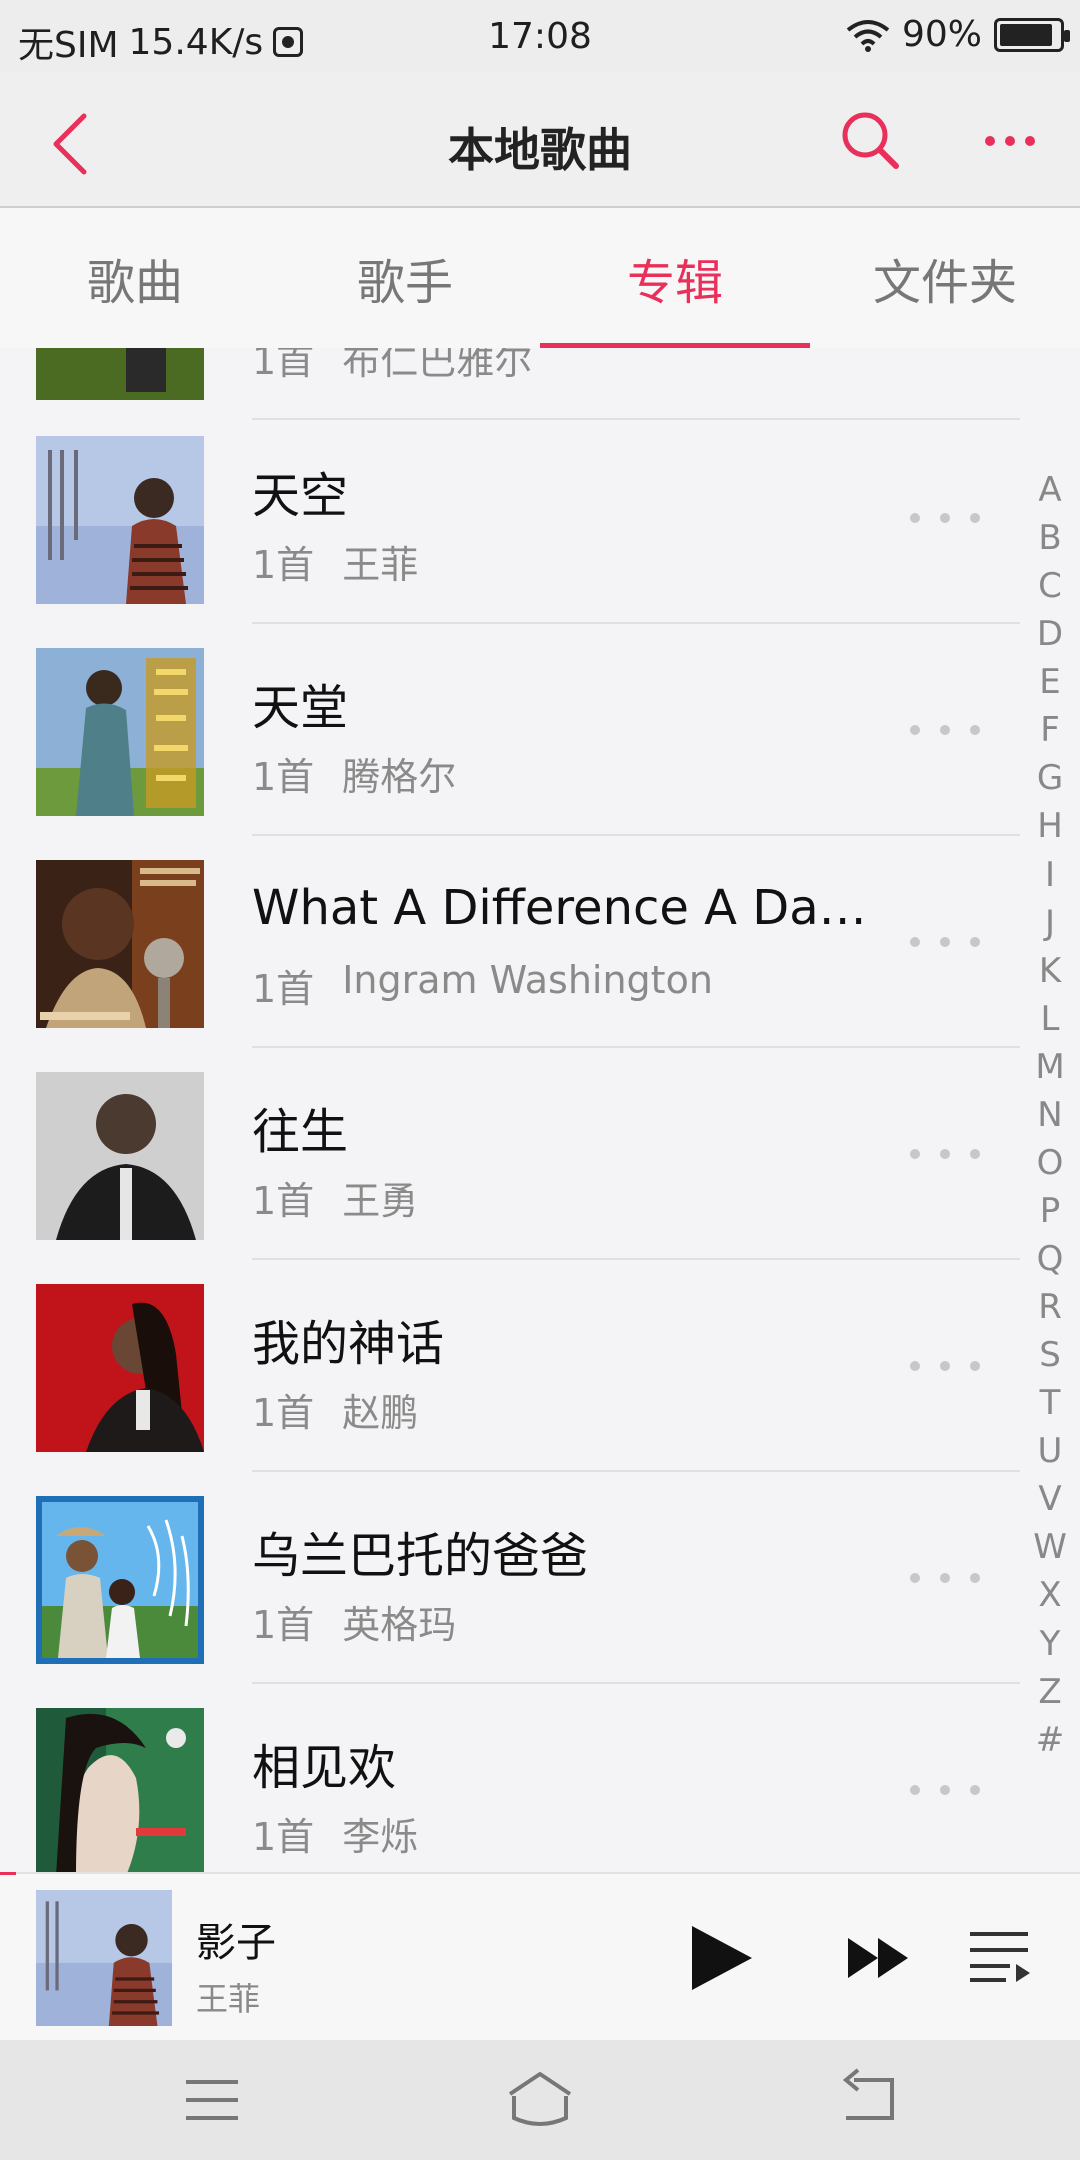 Image resolution: width=1080 pixels, height=2160 pixels. Describe the element at coordinates (510, 1578) in the screenshot. I see `list-item: 乌兰巴托的爸爸 1首 英格玛` at that location.